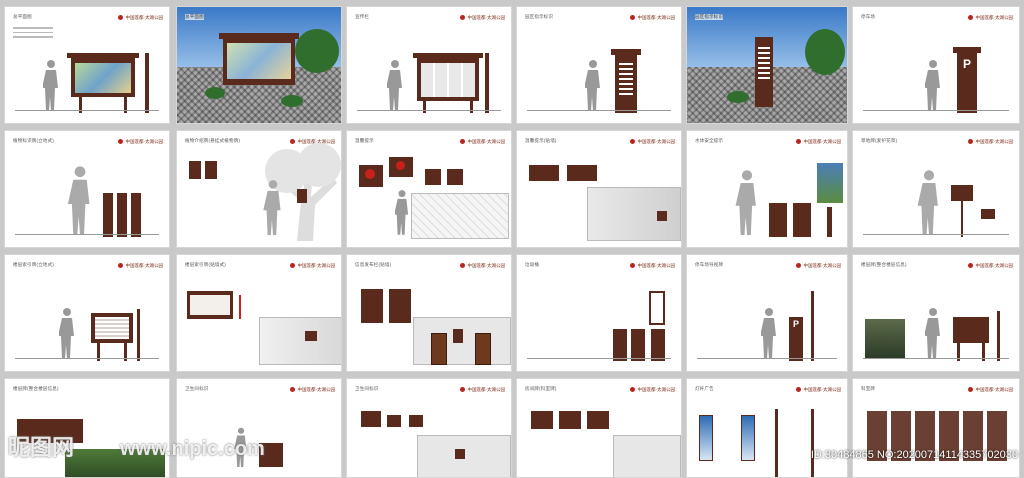 This screenshot has height=478, width=1024. Describe the element at coordinates (373, 264) in the screenshot. I see `sheet-title: 信息发布栏(贴墙)` at that location.